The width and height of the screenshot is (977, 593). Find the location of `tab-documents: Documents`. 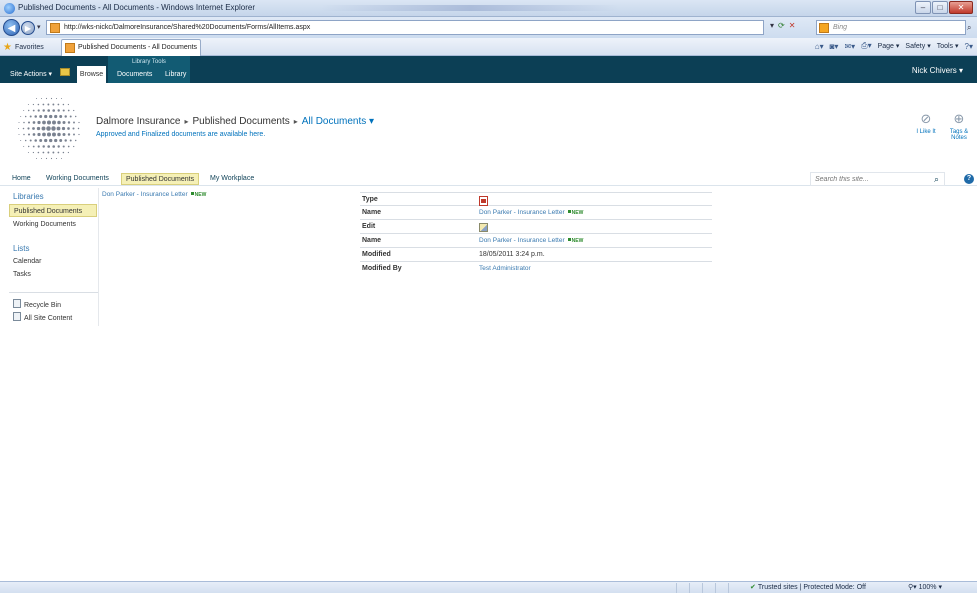

tab-documents: Documents is located at coordinates (134, 74).